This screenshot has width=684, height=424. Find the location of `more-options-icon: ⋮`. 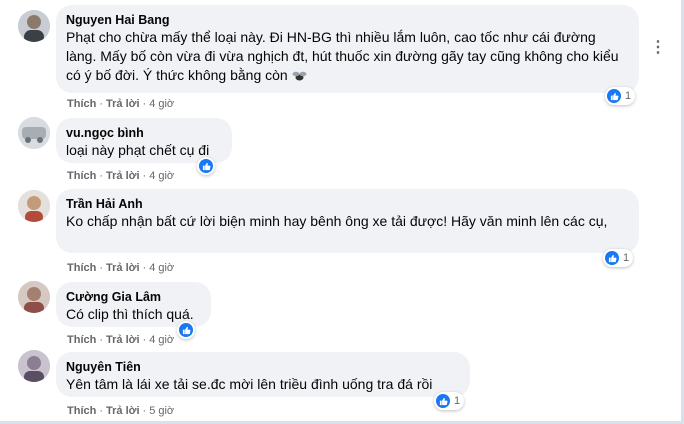

more-options-icon: ⋮ is located at coordinates (658, 47).